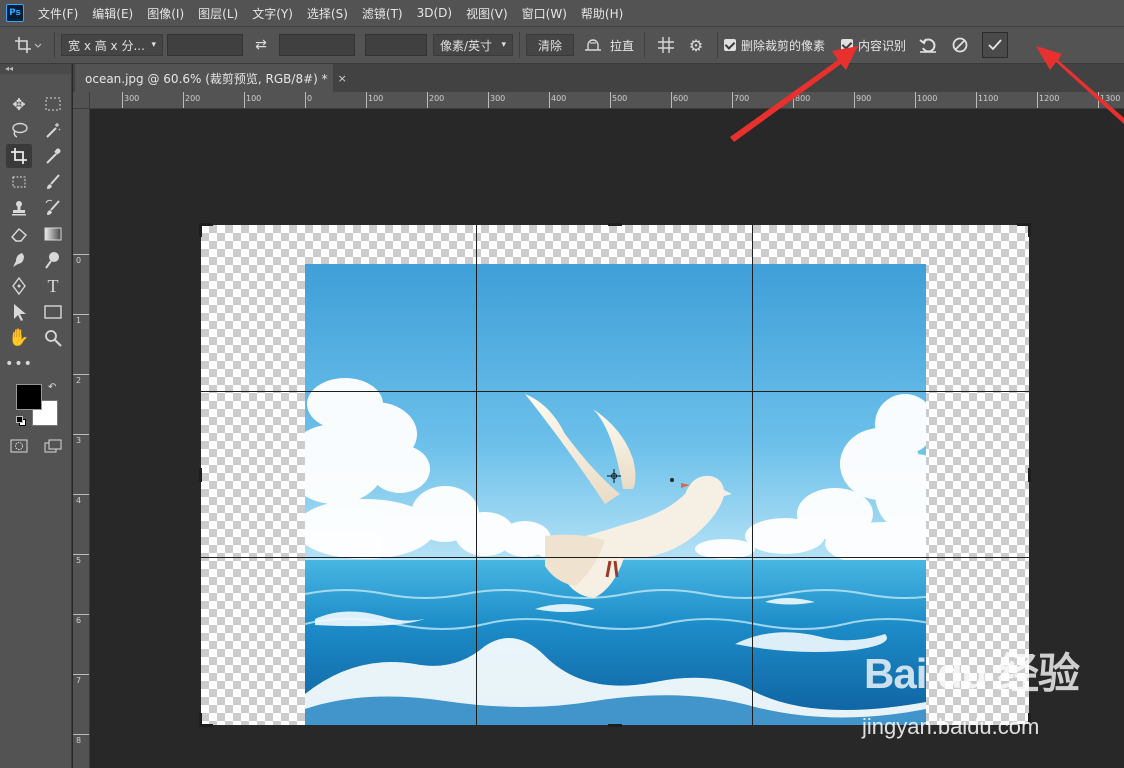 The image size is (1124, 768). I want to click on collapse-panel-icon: ◂◂, so click(35, 69).